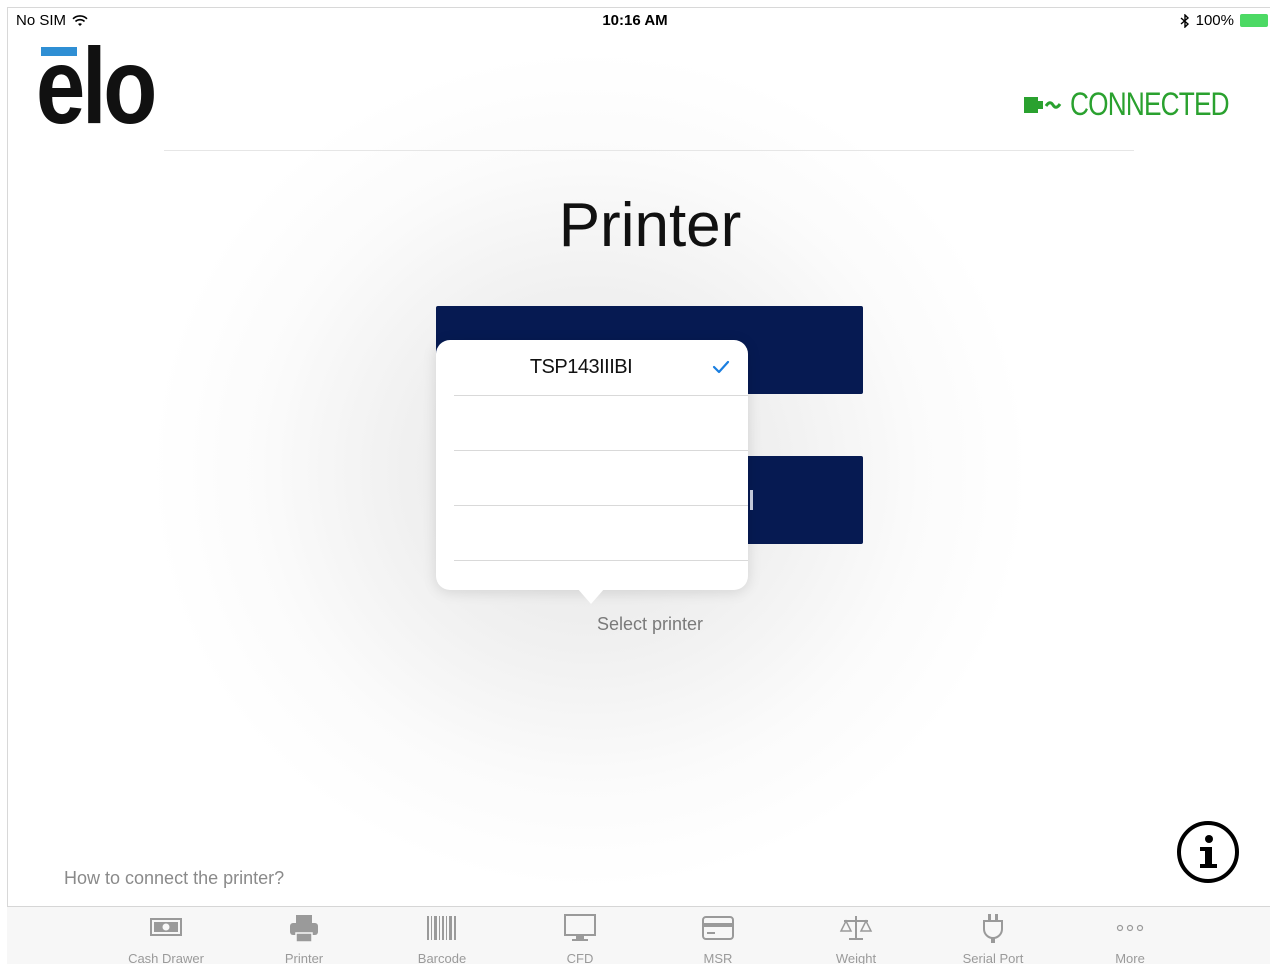 The image size is (1270, 964). What do you see at coordinates (856, 928) in the screenshot?
I see `scale-icon` at bounding box center [856, 928].